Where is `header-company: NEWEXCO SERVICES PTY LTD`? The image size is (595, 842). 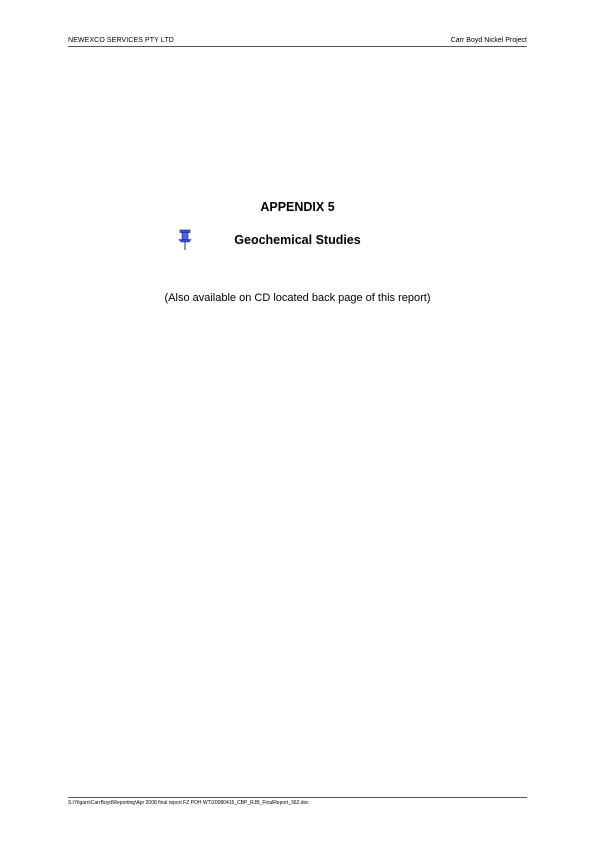
header-company: NEWEXCO SERVICES PTY LTD is located at coordinates (121, 40).